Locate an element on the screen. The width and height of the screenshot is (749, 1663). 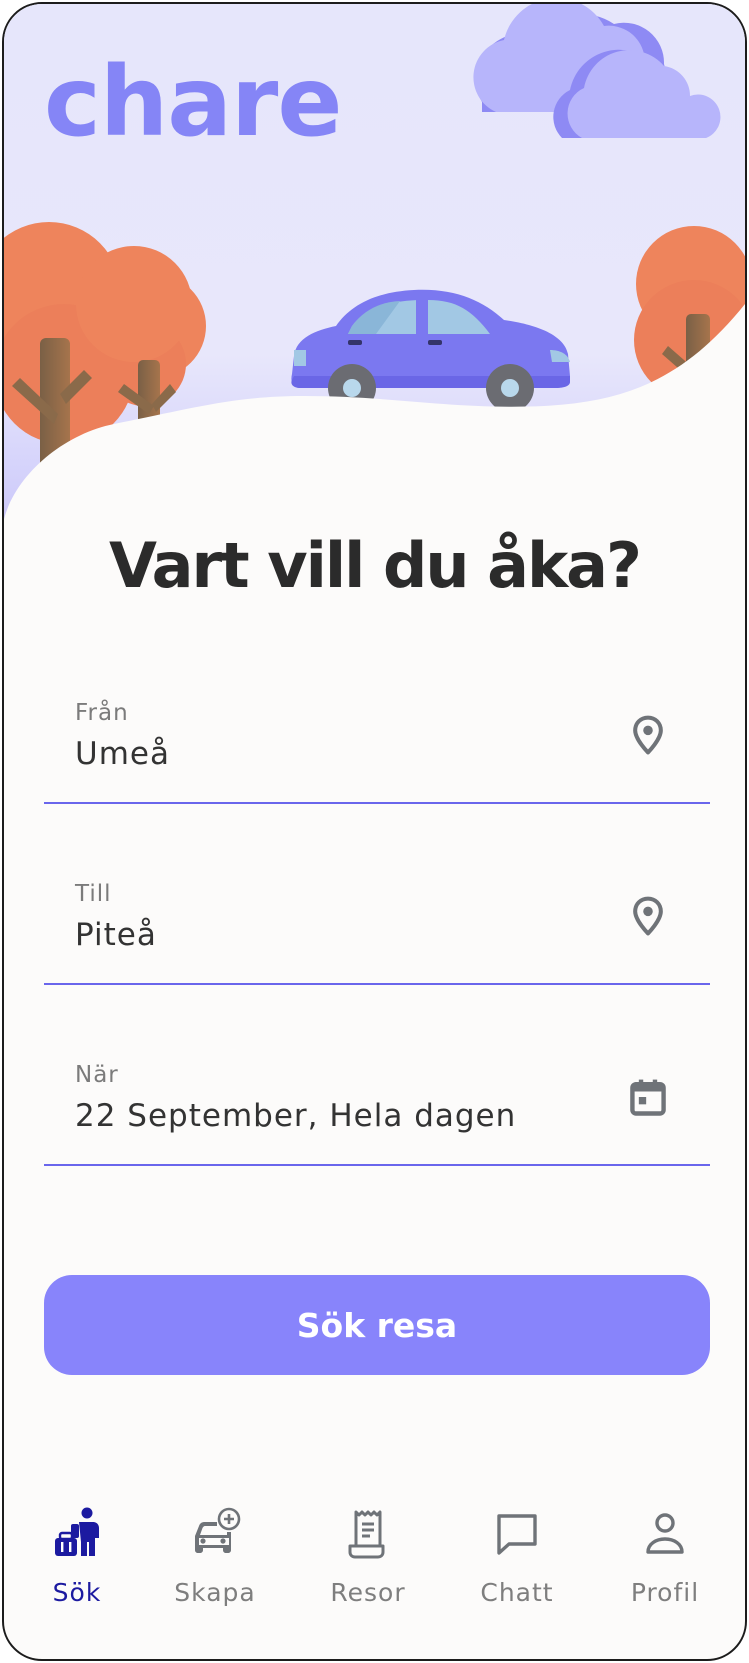
from-field-label: Från is located at coordinates (102, 713).